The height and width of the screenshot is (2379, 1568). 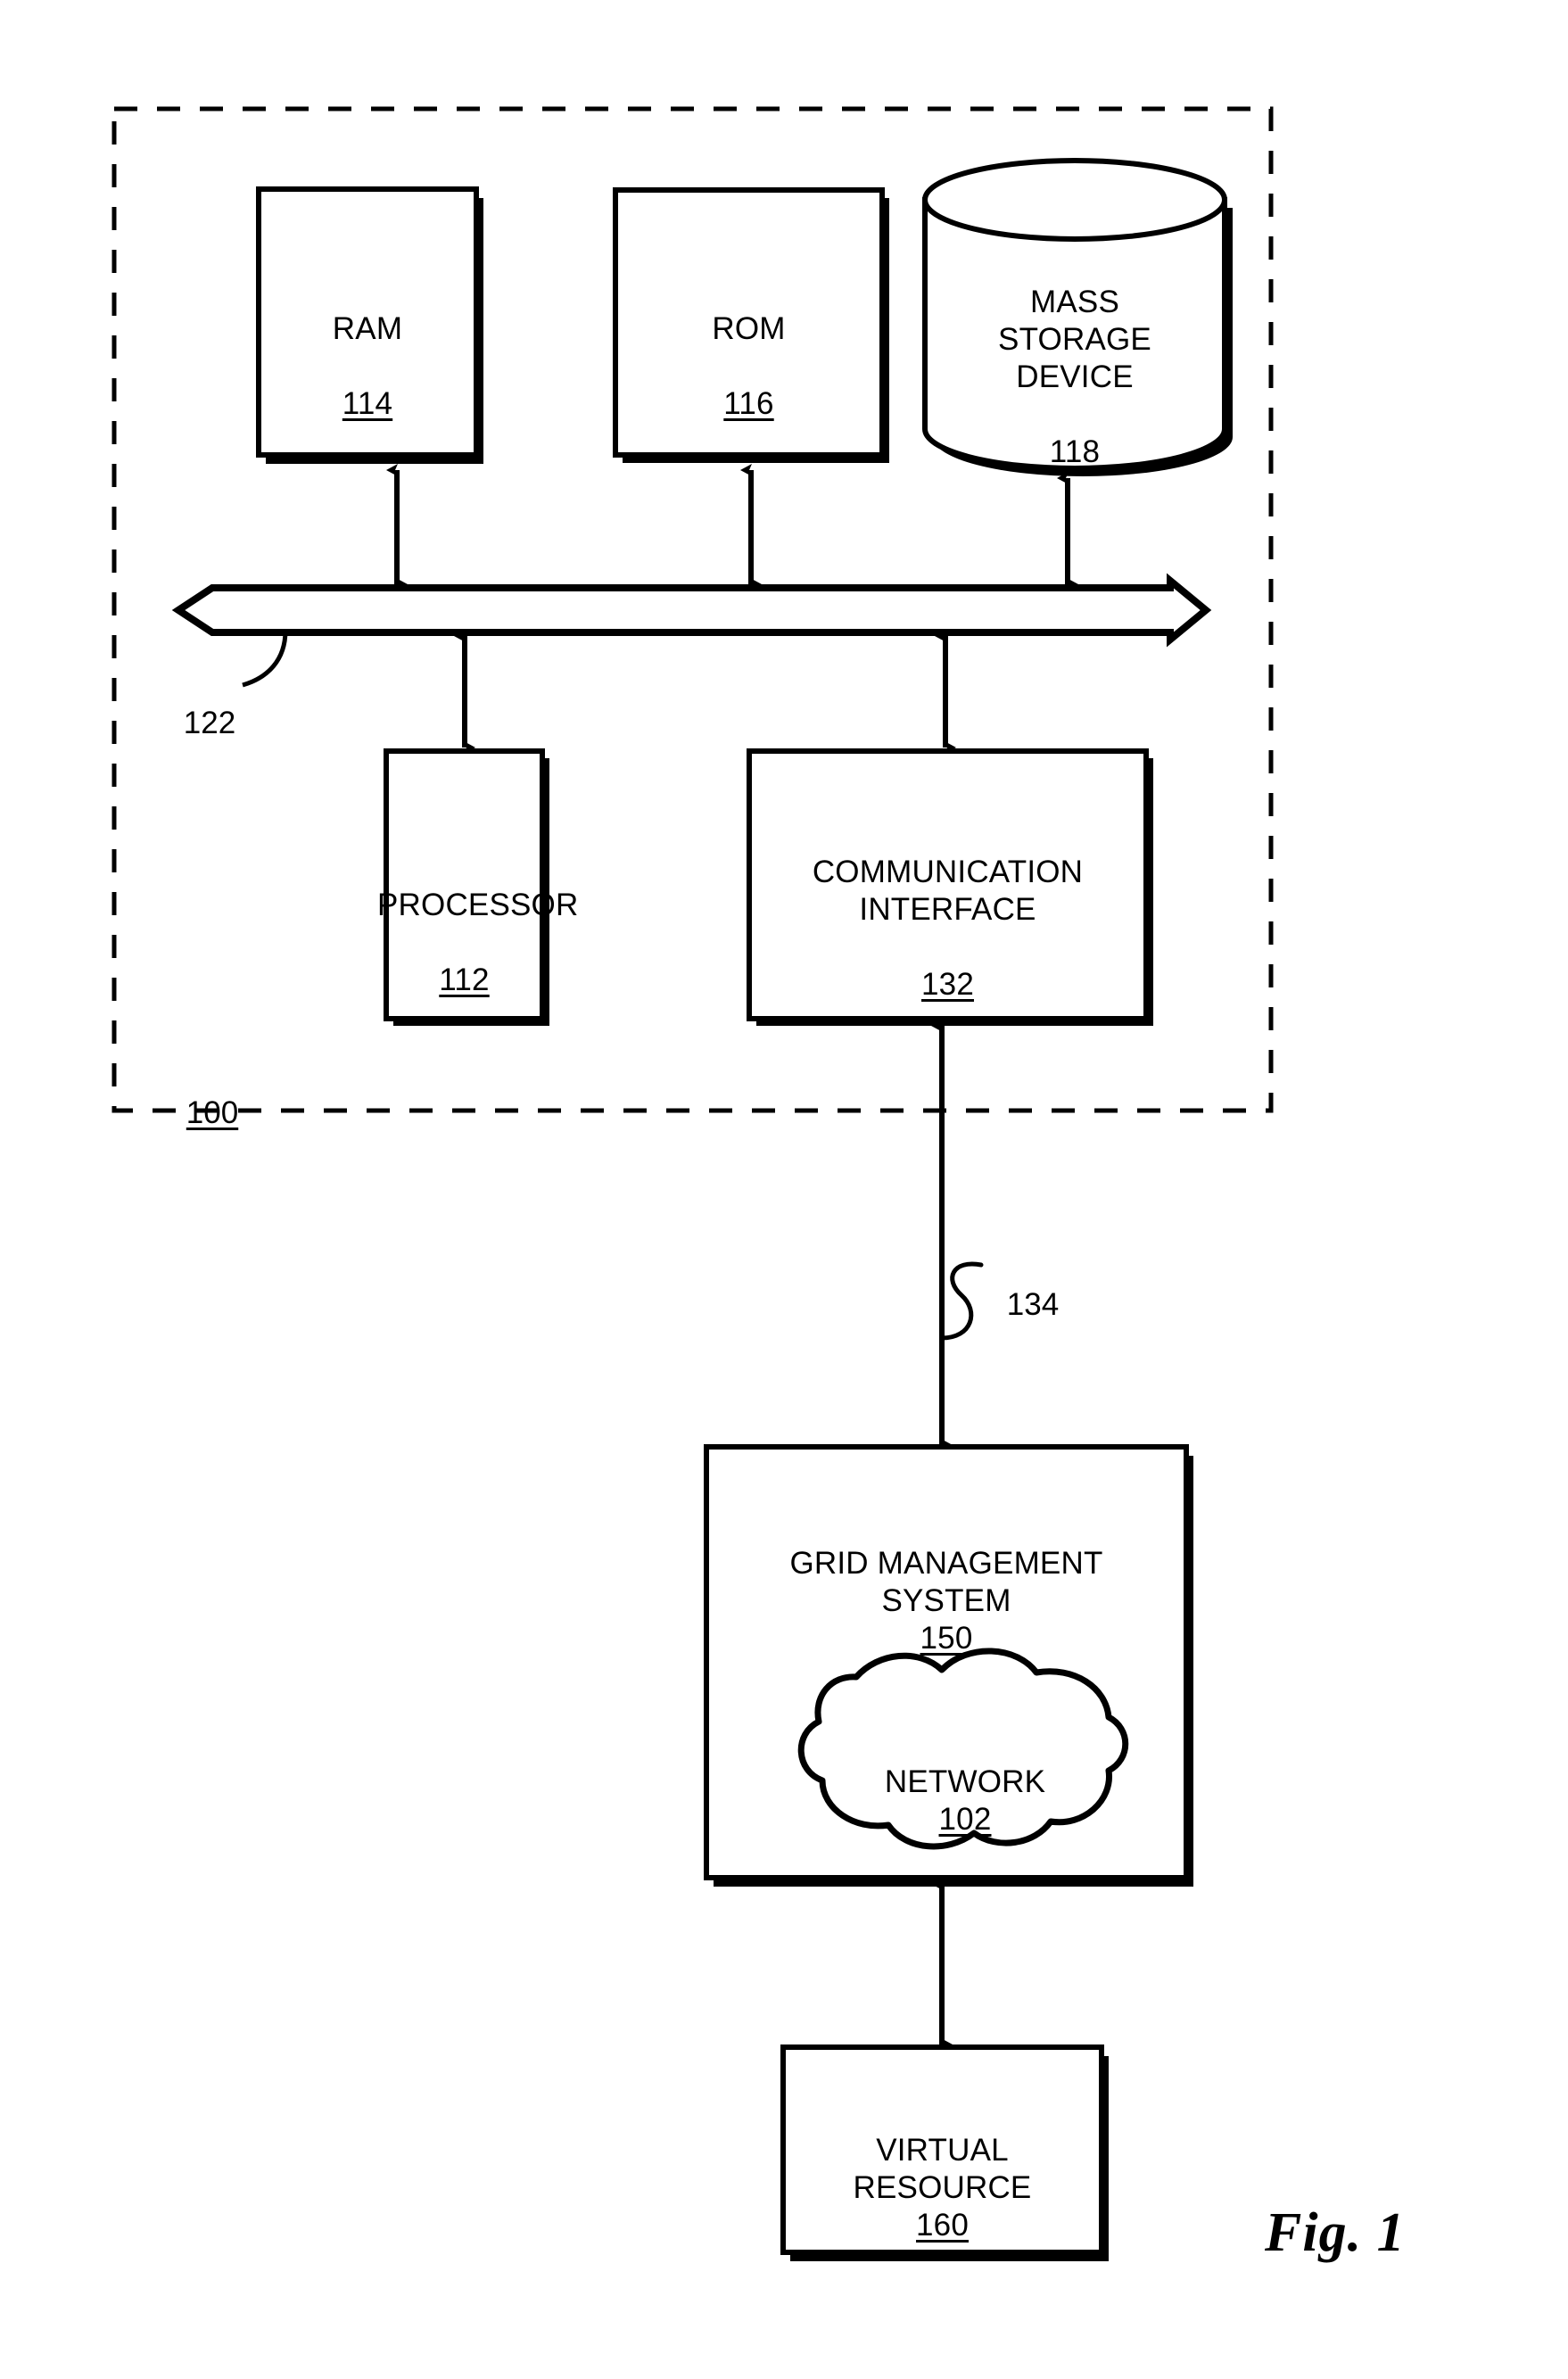 I want to click on virtual-resource-ref-number: 160, so click(x=943, y=2226).